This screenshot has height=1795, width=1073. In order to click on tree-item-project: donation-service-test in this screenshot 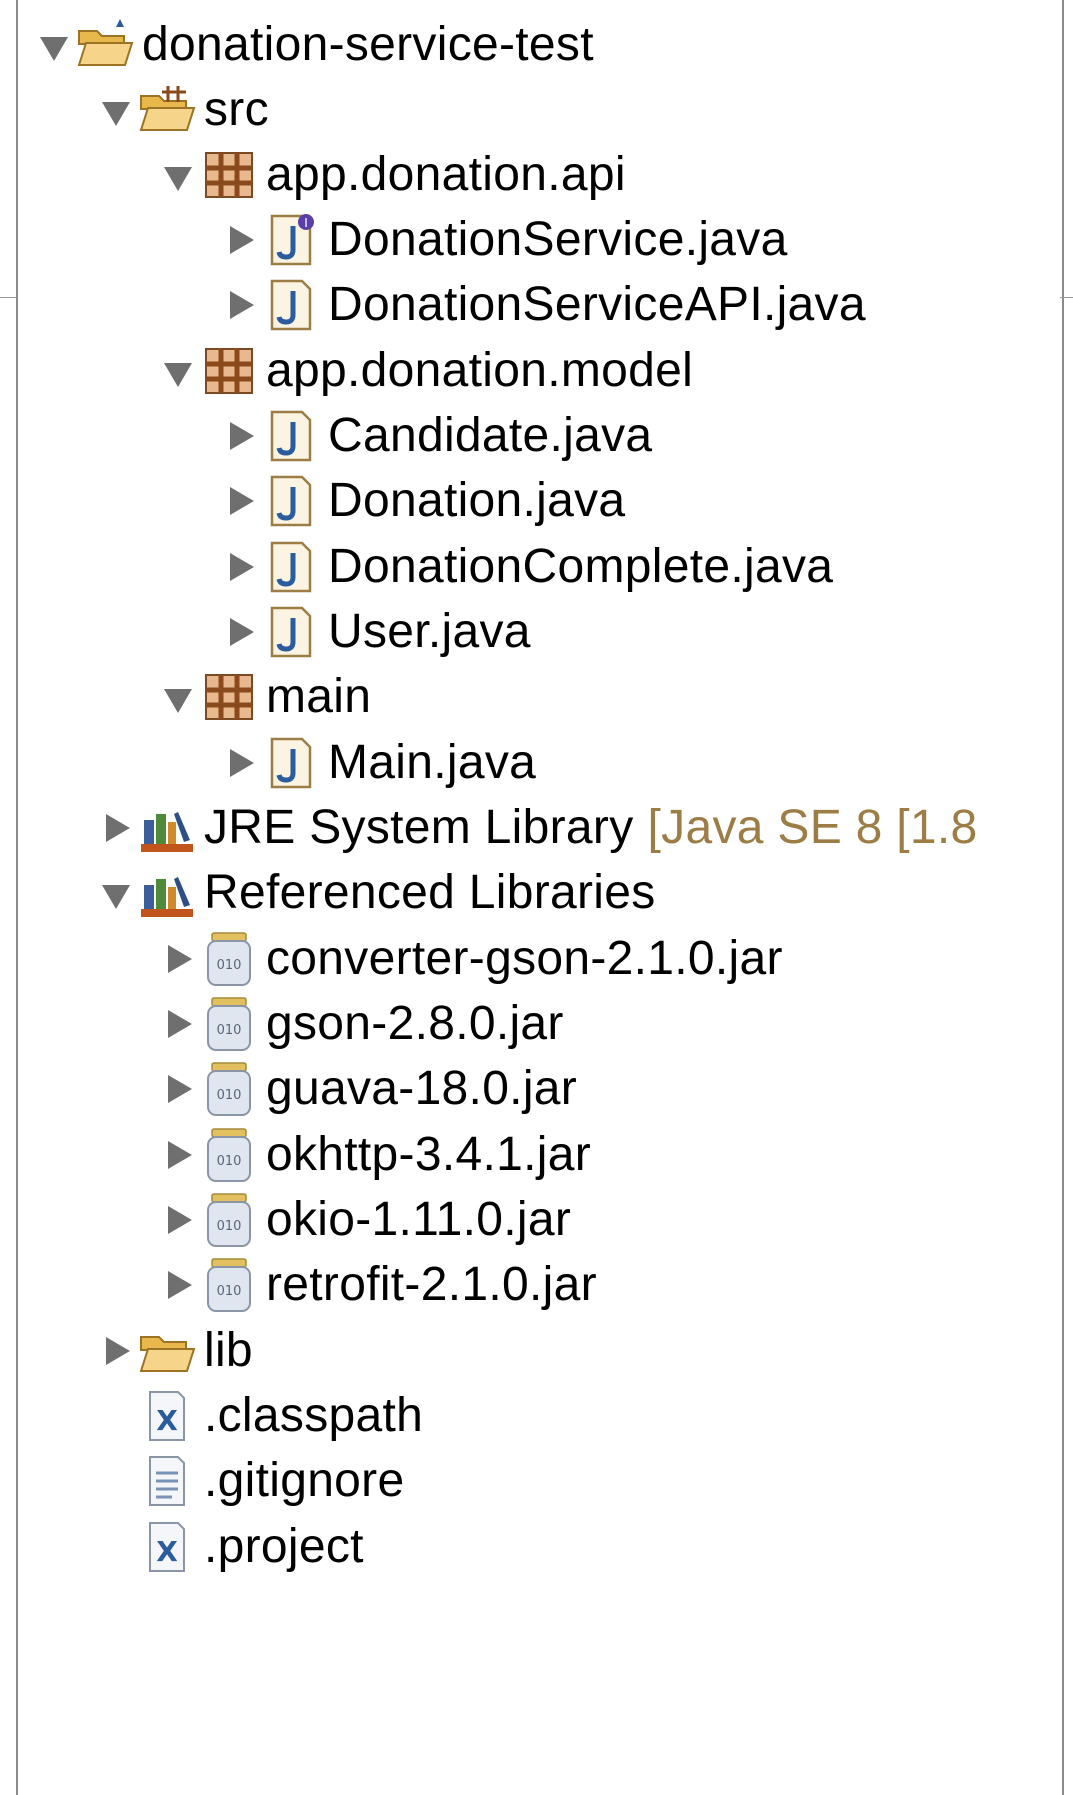, I will do `click(536, 44)`.